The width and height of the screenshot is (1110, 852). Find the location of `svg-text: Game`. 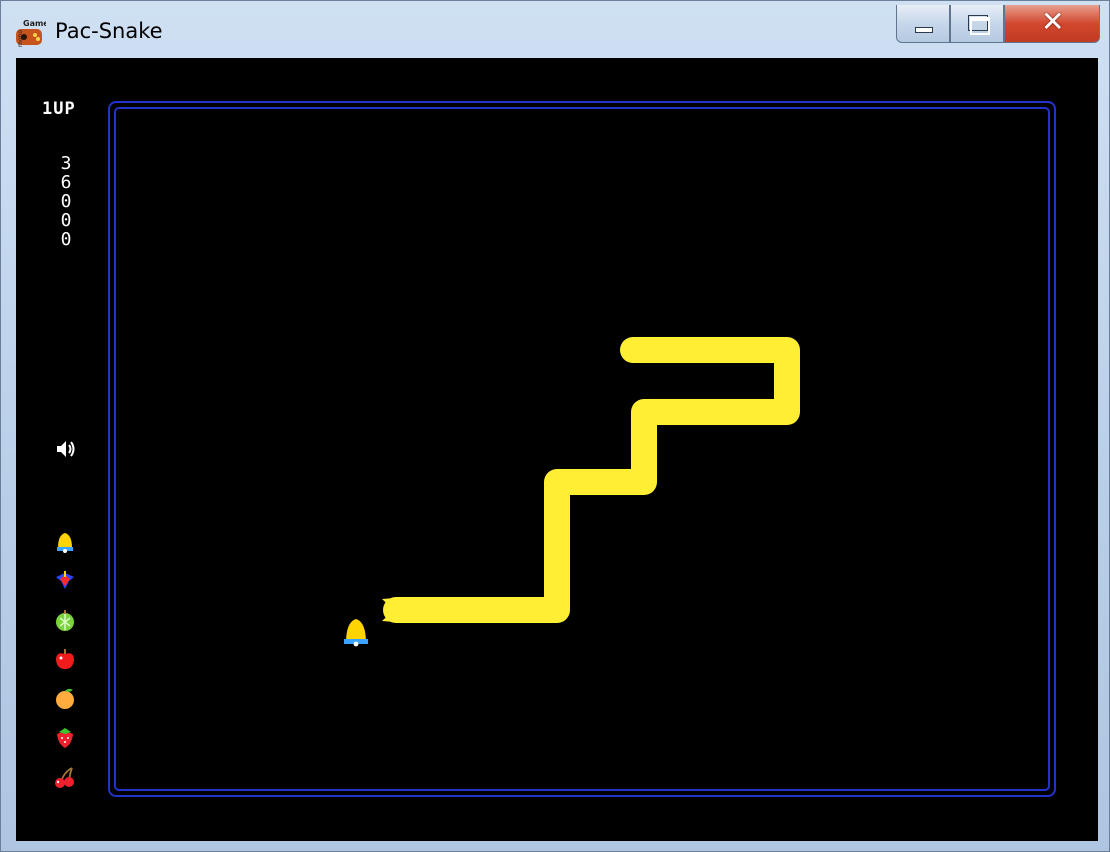

svg-text: Game is located at coordinates (34, 23).